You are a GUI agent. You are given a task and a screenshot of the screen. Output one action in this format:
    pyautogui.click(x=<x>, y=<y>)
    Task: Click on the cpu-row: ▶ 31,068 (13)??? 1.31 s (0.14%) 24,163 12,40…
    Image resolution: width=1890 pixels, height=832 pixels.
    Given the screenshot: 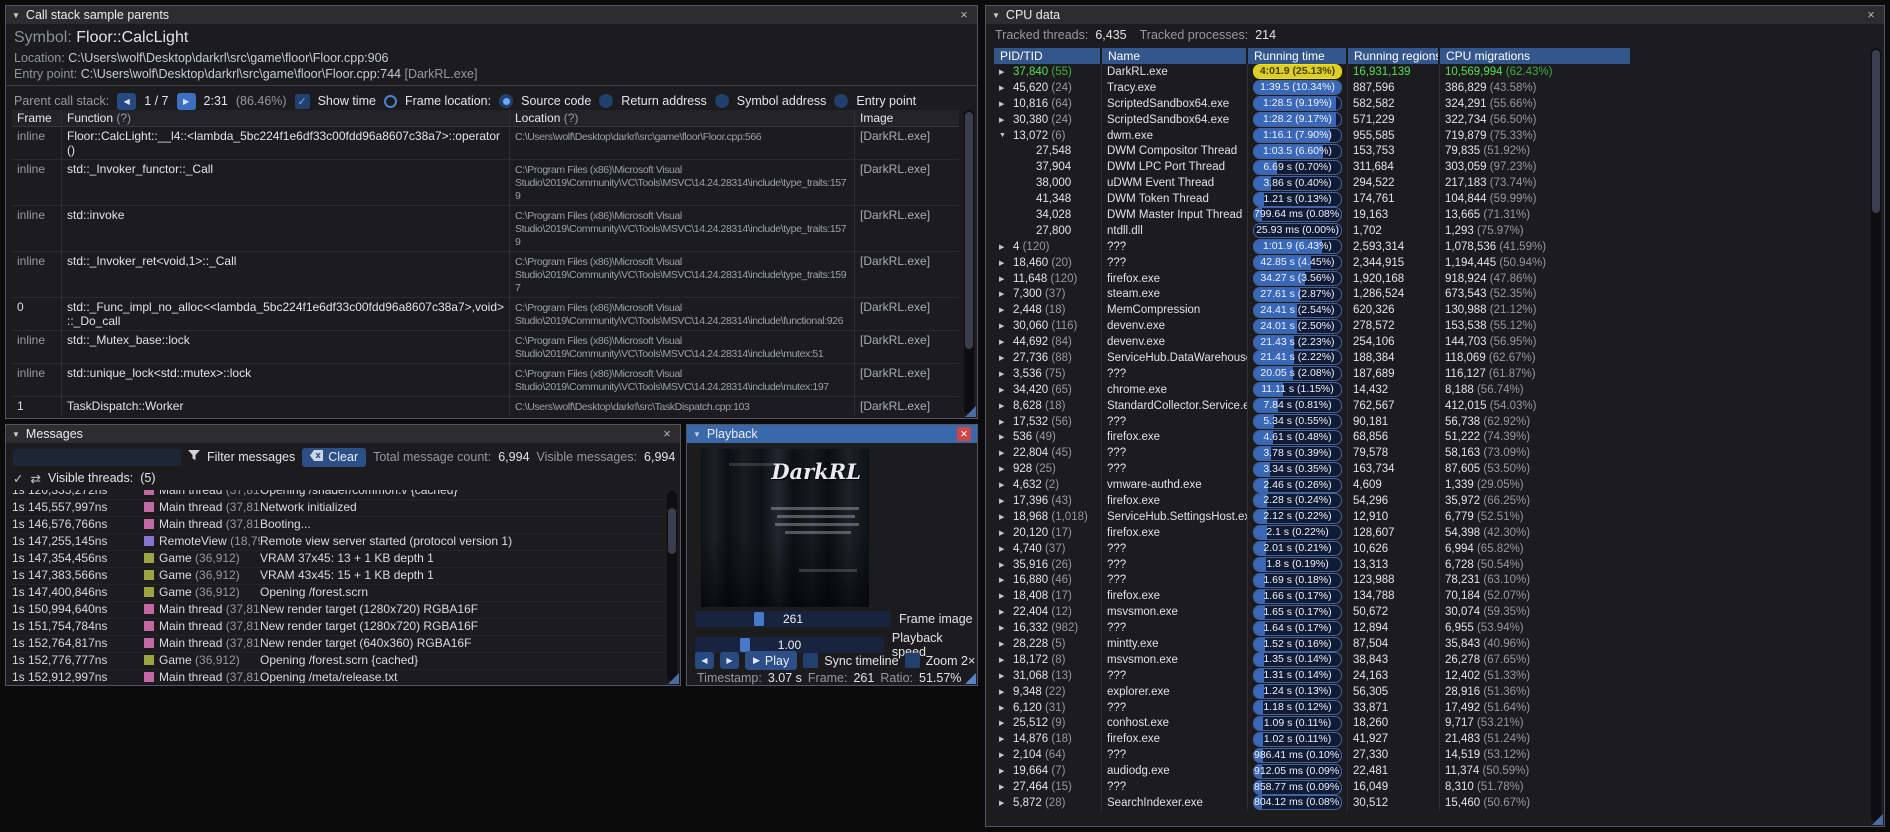 What is the action you would take?
    pyautogui.click(x=1431, y=675)
    